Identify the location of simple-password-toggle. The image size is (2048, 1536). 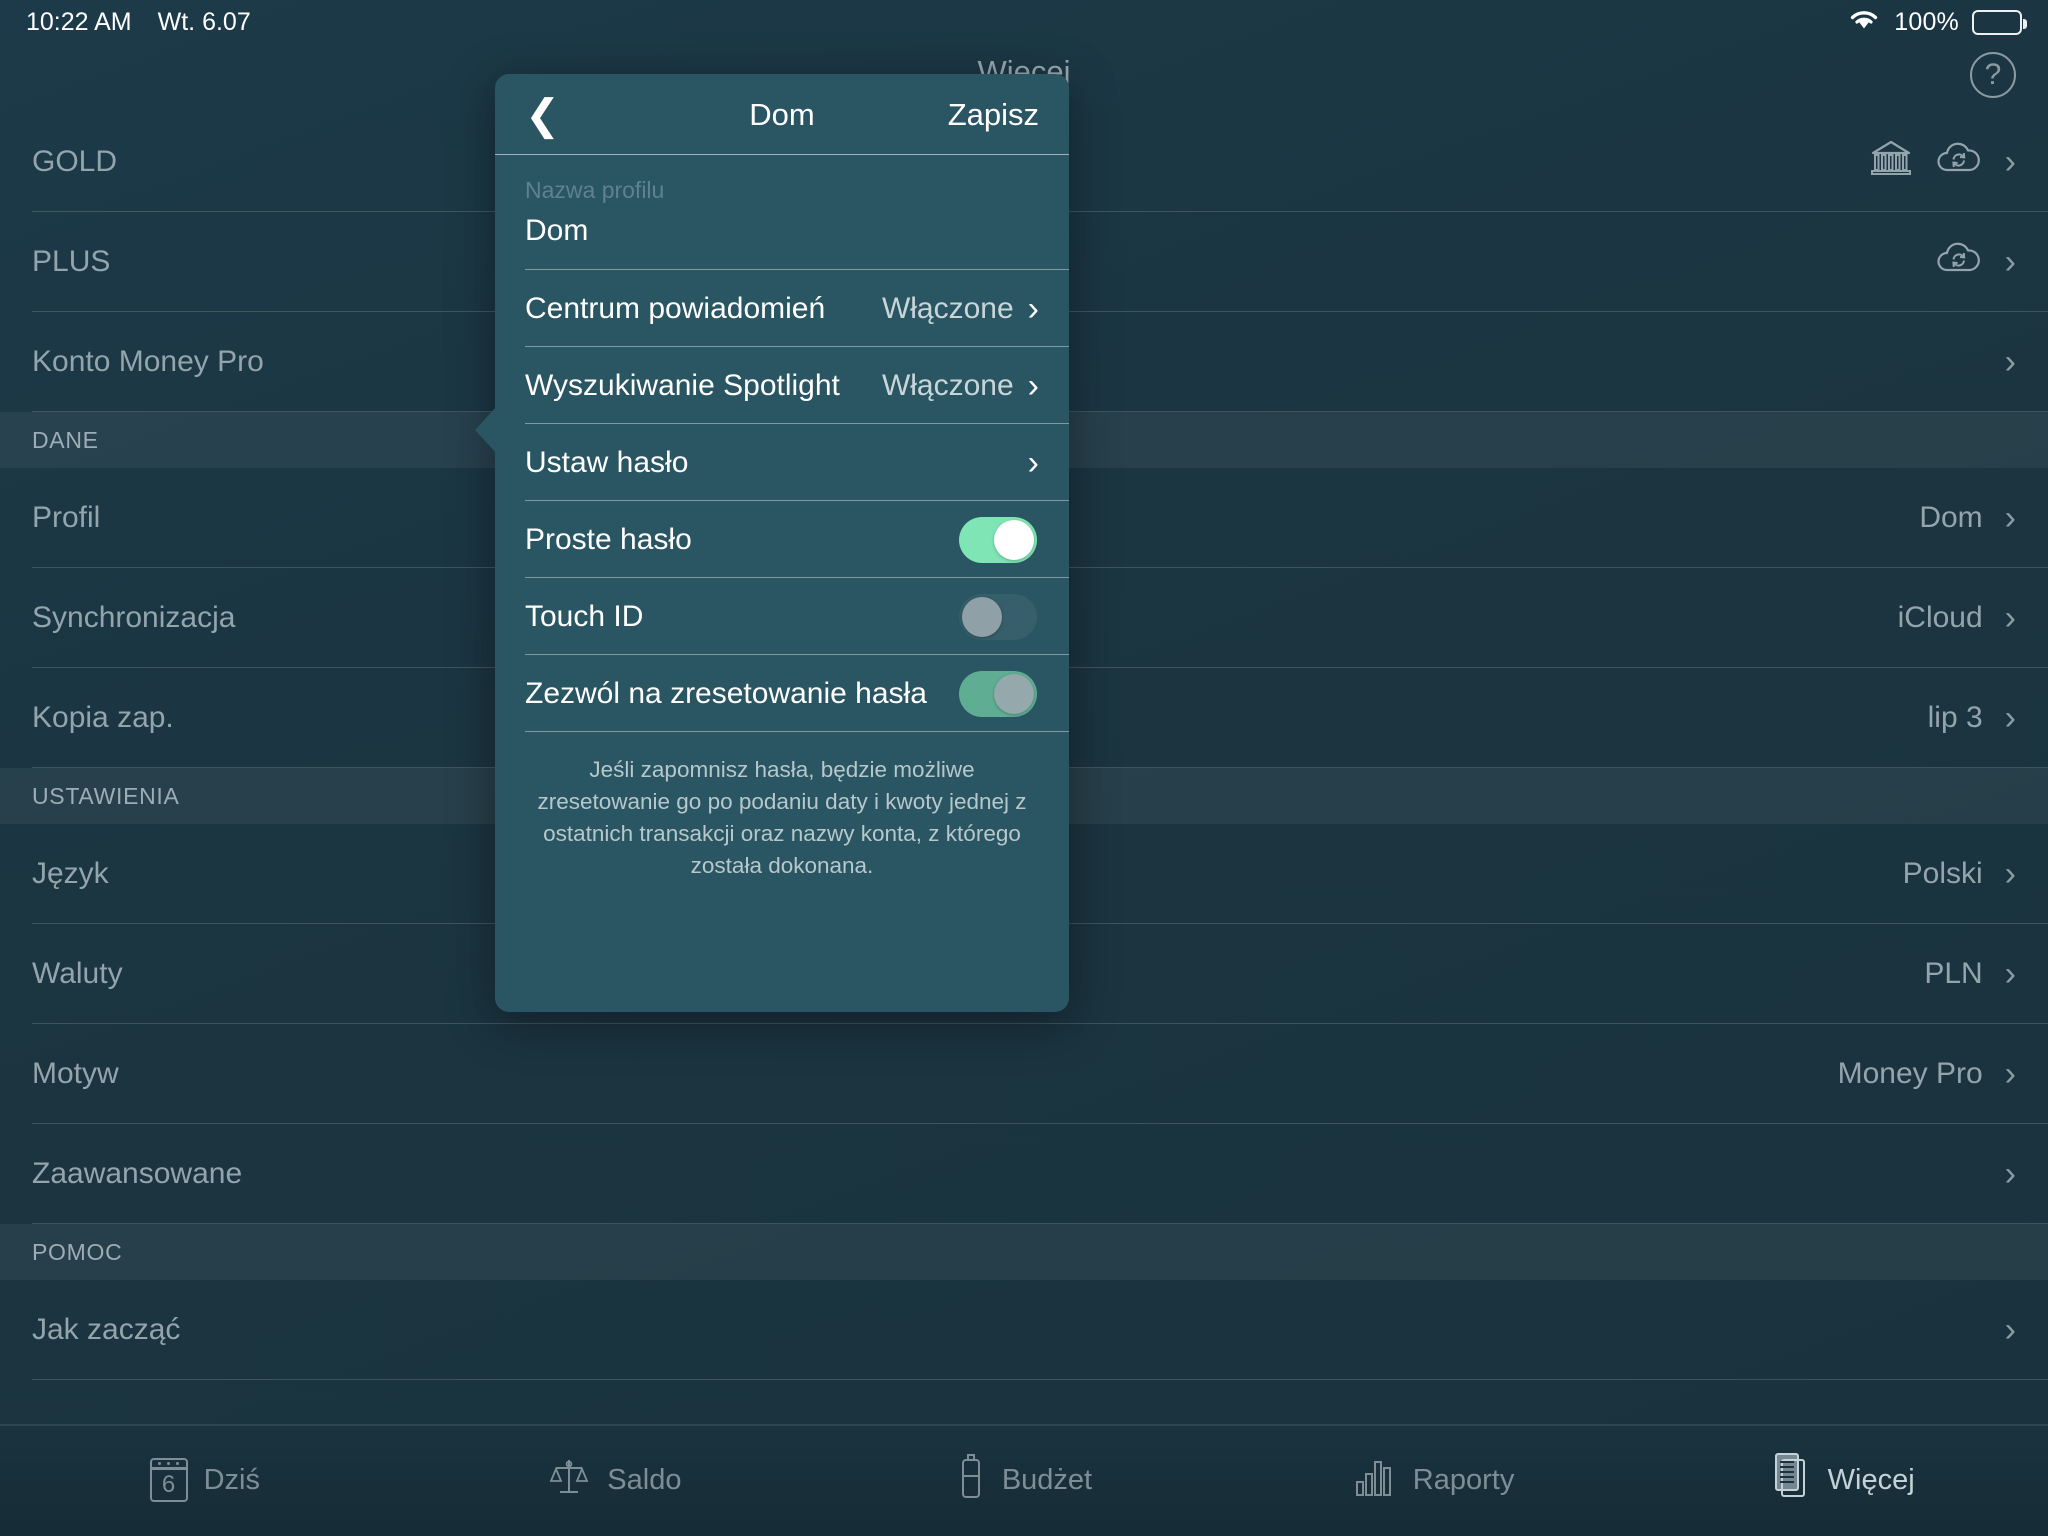
(998, 539).